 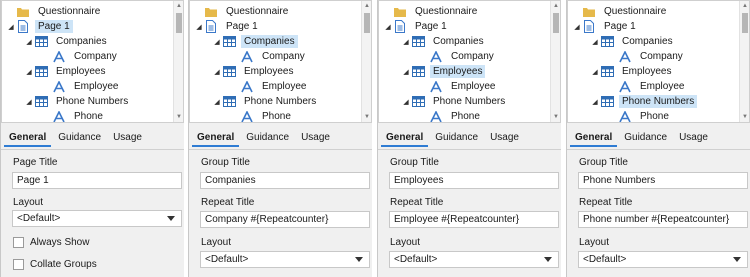 What do you see at coordinates (51, 242) in the screenshot?
I see `always-show-checkbox-row: Always Show` at bounding box center [51, 242].